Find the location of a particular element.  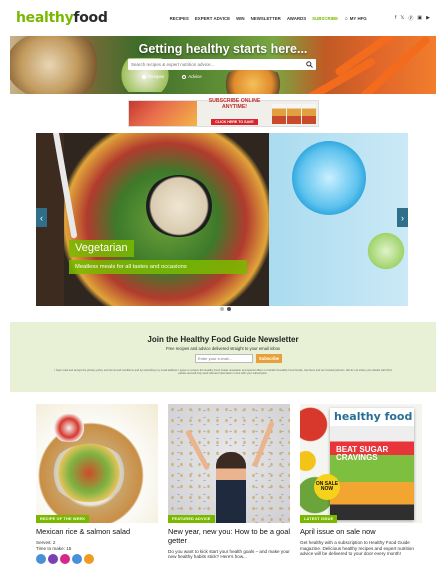

recipe-image-side-bowl is located at coordinates (69, 428).